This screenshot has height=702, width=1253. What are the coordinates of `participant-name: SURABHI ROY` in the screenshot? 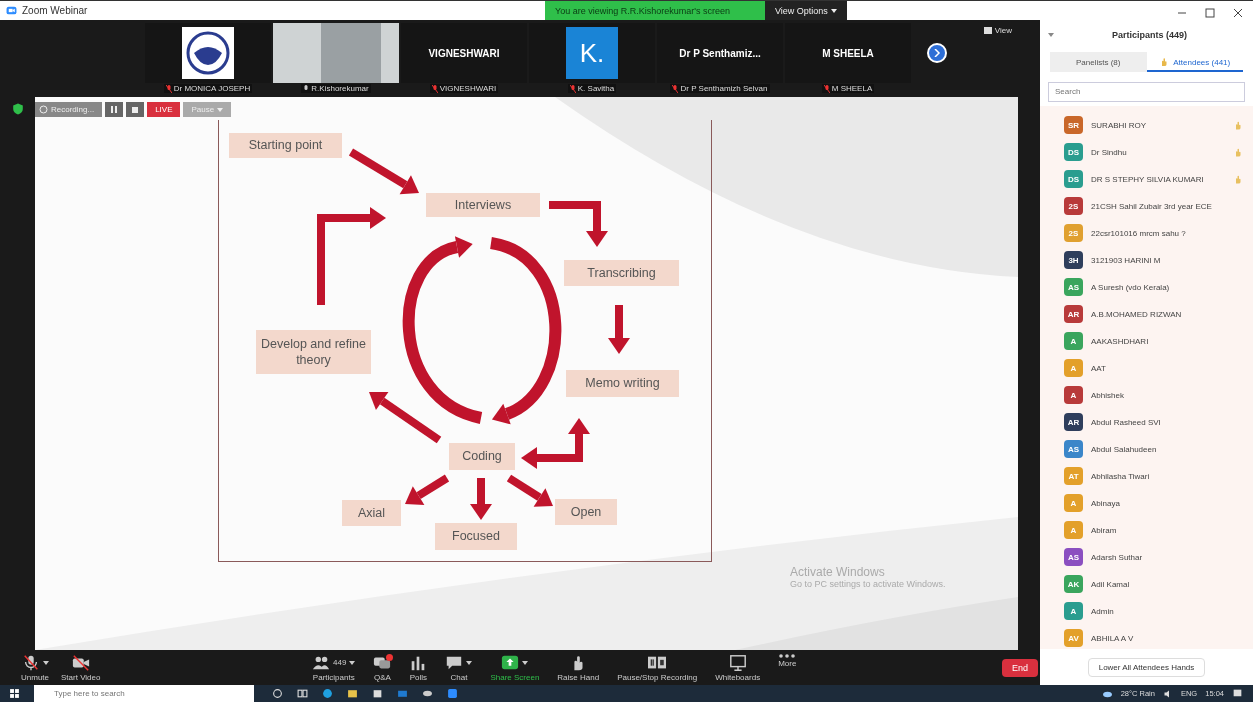 It's located at (1158, 125).